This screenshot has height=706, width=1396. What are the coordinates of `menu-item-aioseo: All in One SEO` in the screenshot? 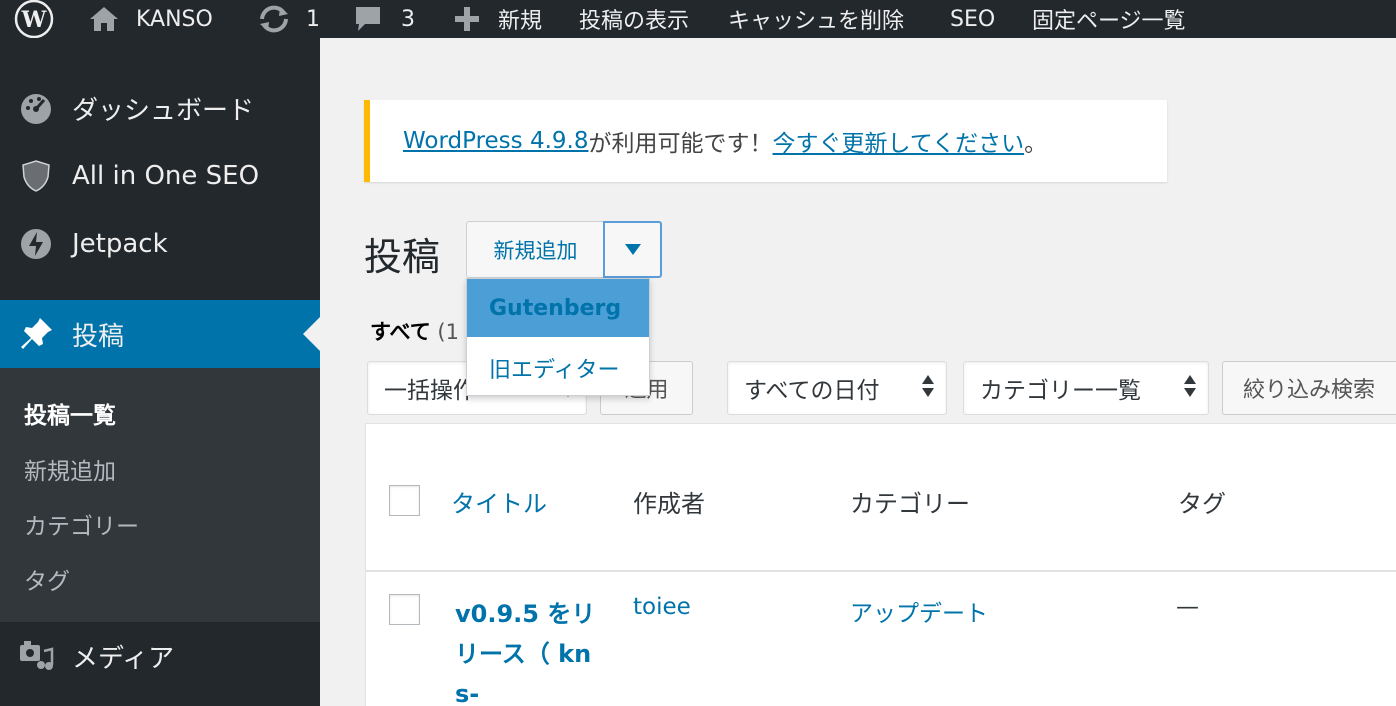 It's located at (160, 176).